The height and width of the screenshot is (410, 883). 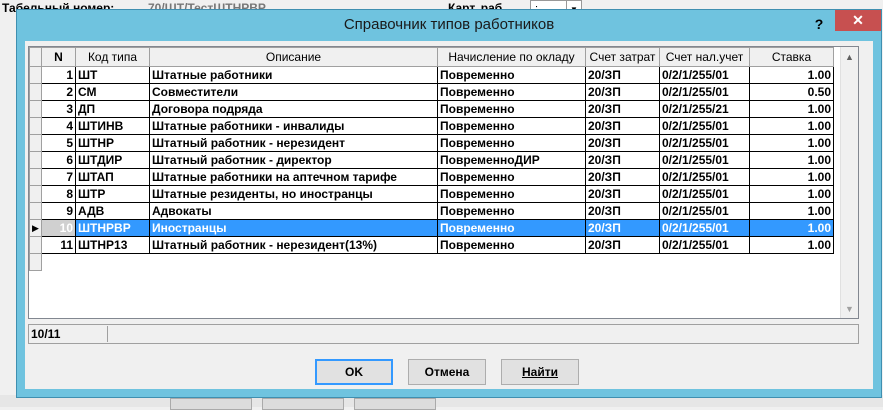 What do you see at coordinates (293, 245) in the screenshot?
I see `cell-description: Штатный работник - нерезидент(13%)` at bounding box center [293, 245].